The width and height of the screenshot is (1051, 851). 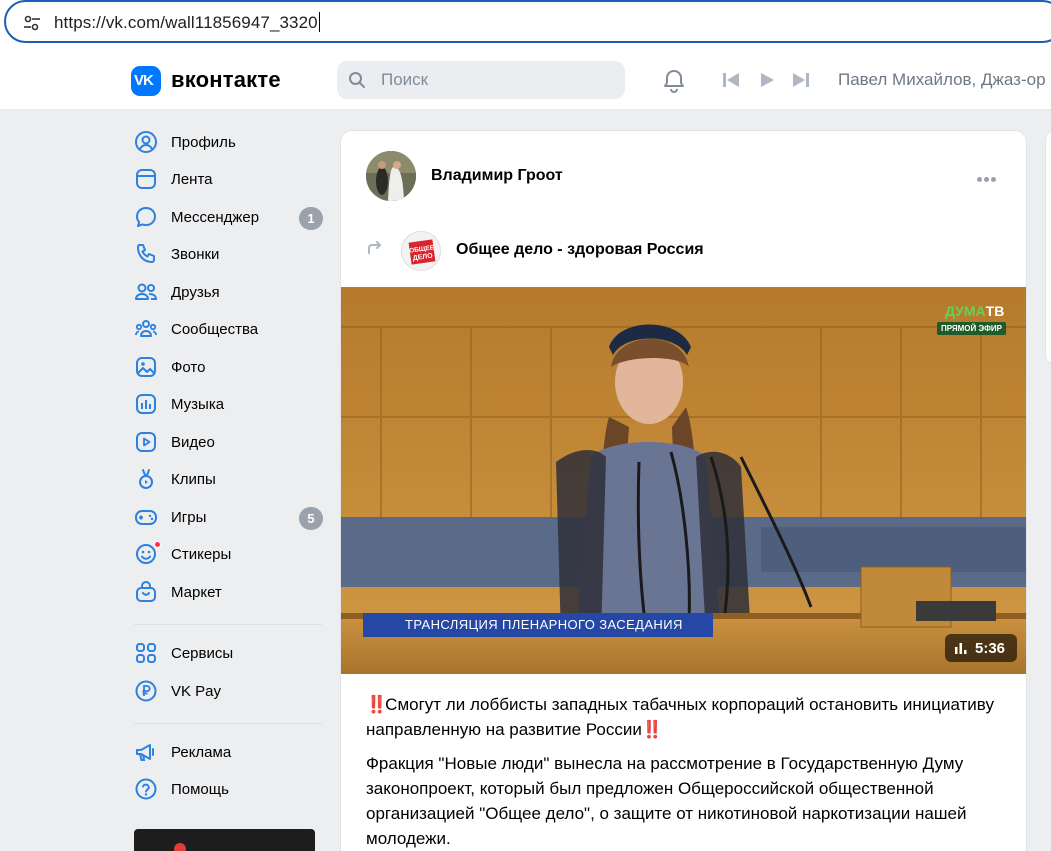 I want to click on bell-icon, so click(x=674, y=81).